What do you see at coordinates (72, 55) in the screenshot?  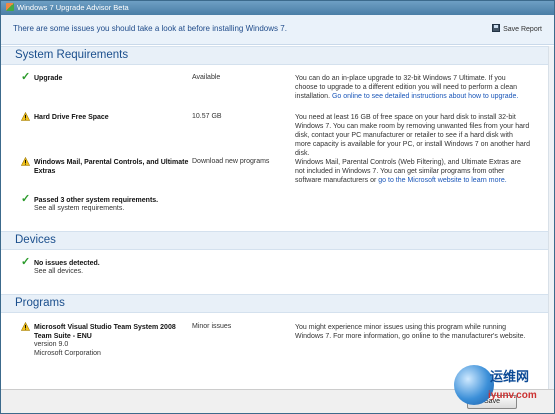 I see `section-title: System Requirements` at bounding box center [72, 55].